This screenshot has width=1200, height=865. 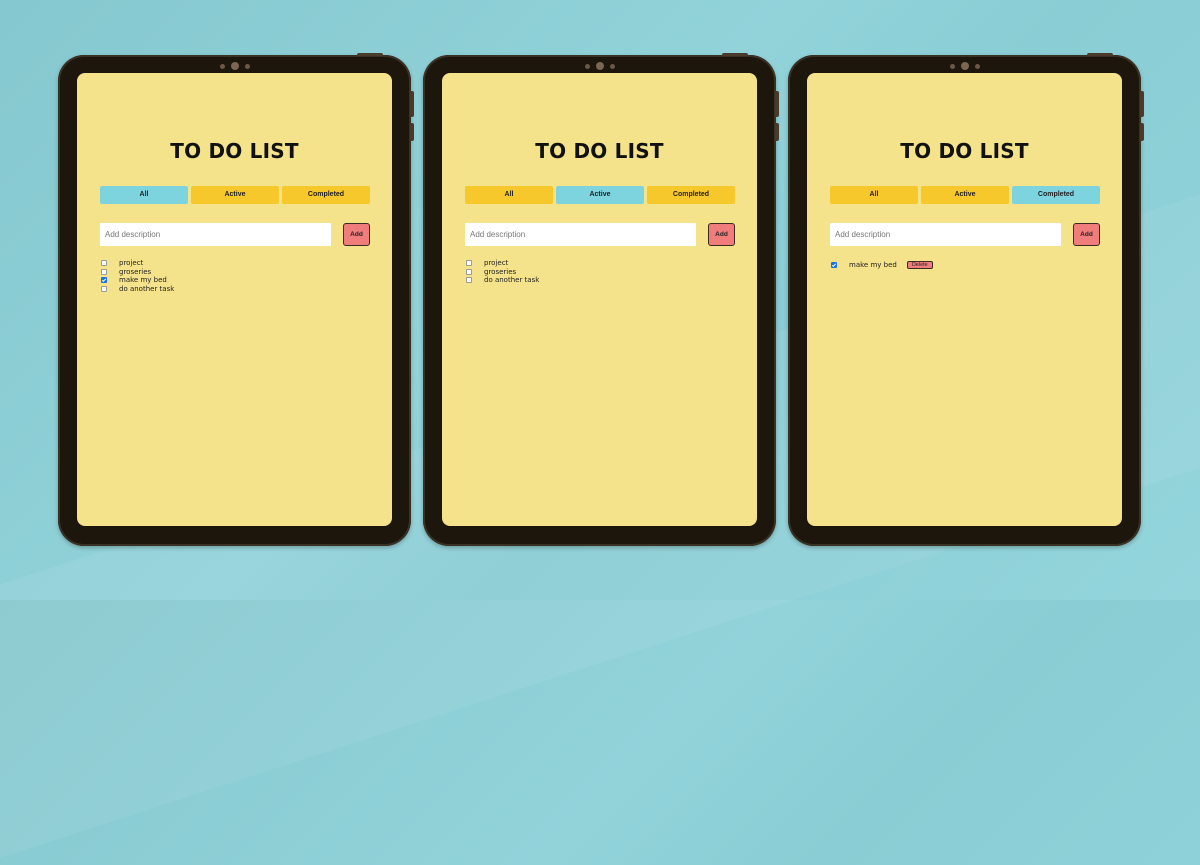 I want to click on task-item: make my bed, so click(x=137, y=280).